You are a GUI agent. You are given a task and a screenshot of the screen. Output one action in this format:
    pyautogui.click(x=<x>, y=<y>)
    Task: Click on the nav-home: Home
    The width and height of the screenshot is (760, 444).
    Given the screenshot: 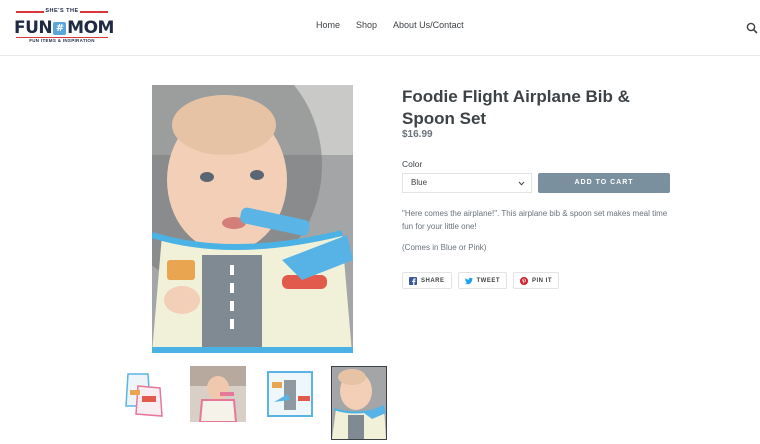 What is the action you would take?
    pyautogui.click(x=328, y=25)
    